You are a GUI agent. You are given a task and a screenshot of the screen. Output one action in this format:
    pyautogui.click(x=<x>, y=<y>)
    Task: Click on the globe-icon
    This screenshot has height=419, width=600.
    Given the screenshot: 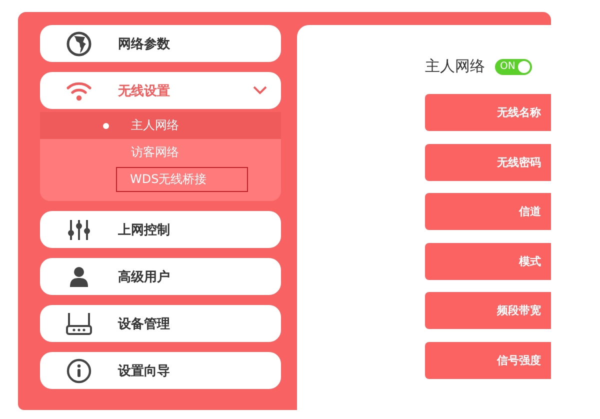 What is the action you would take?
    pyautogui.click(x=79, y=43)
    